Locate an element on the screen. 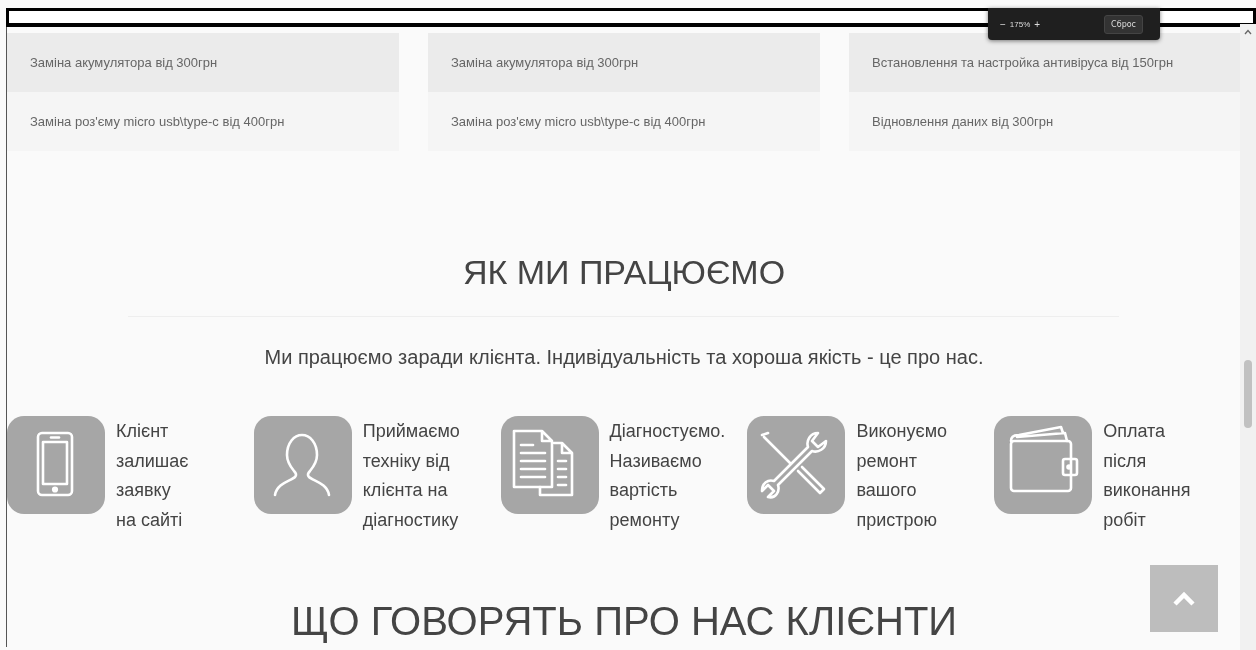  price-item: Встановлення та настройка антивіруса від 150грн is located at coordinates (1044, 62).